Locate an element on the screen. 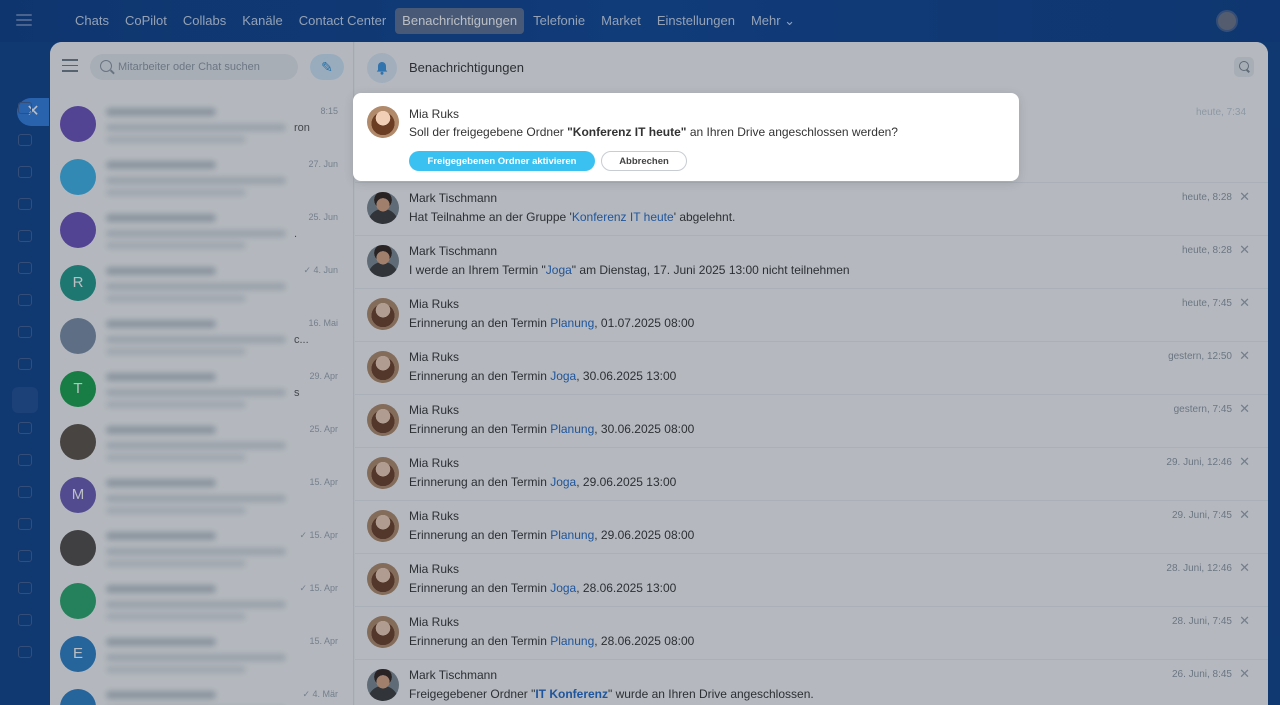 This screenshot has height=705, width=1280. cancel-button: Abbrechen is located at coordinates (644, 161).